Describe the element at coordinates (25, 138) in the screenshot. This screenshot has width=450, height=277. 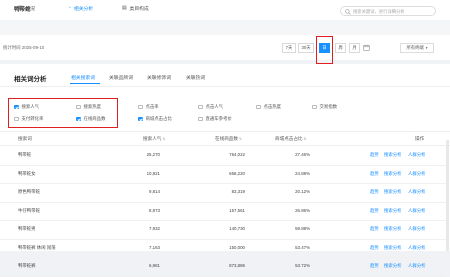
I see `col-header-word: 搜索词` at that location.